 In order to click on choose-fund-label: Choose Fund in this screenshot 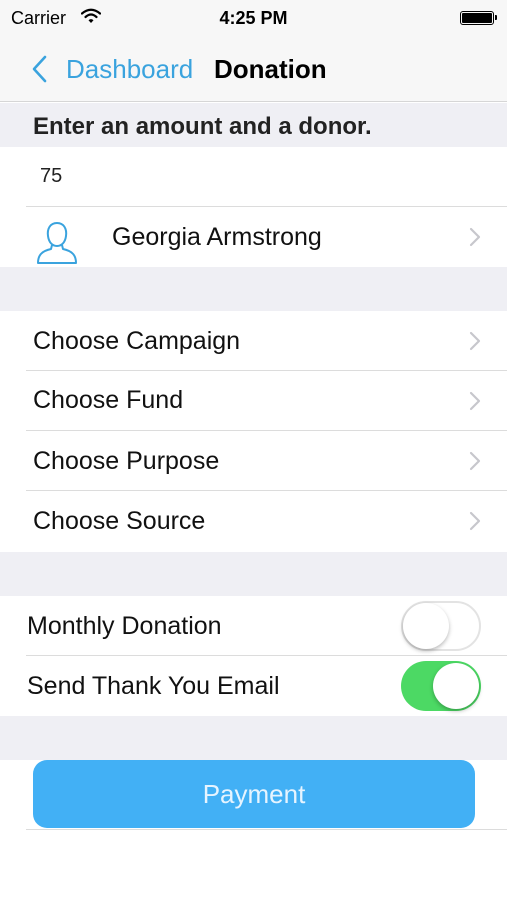, I will do `click(108, 400)`.